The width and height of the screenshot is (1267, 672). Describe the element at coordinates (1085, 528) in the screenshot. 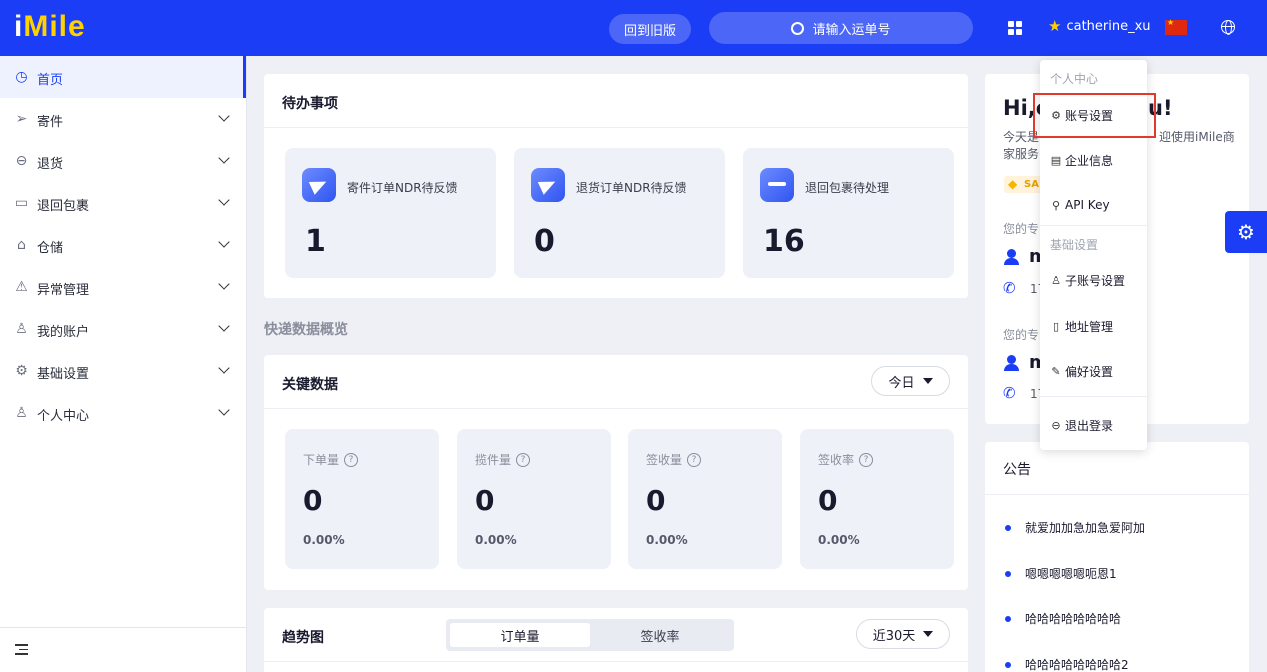

I see `notice-text: 就爱加加急加急爱阿加` at that location.